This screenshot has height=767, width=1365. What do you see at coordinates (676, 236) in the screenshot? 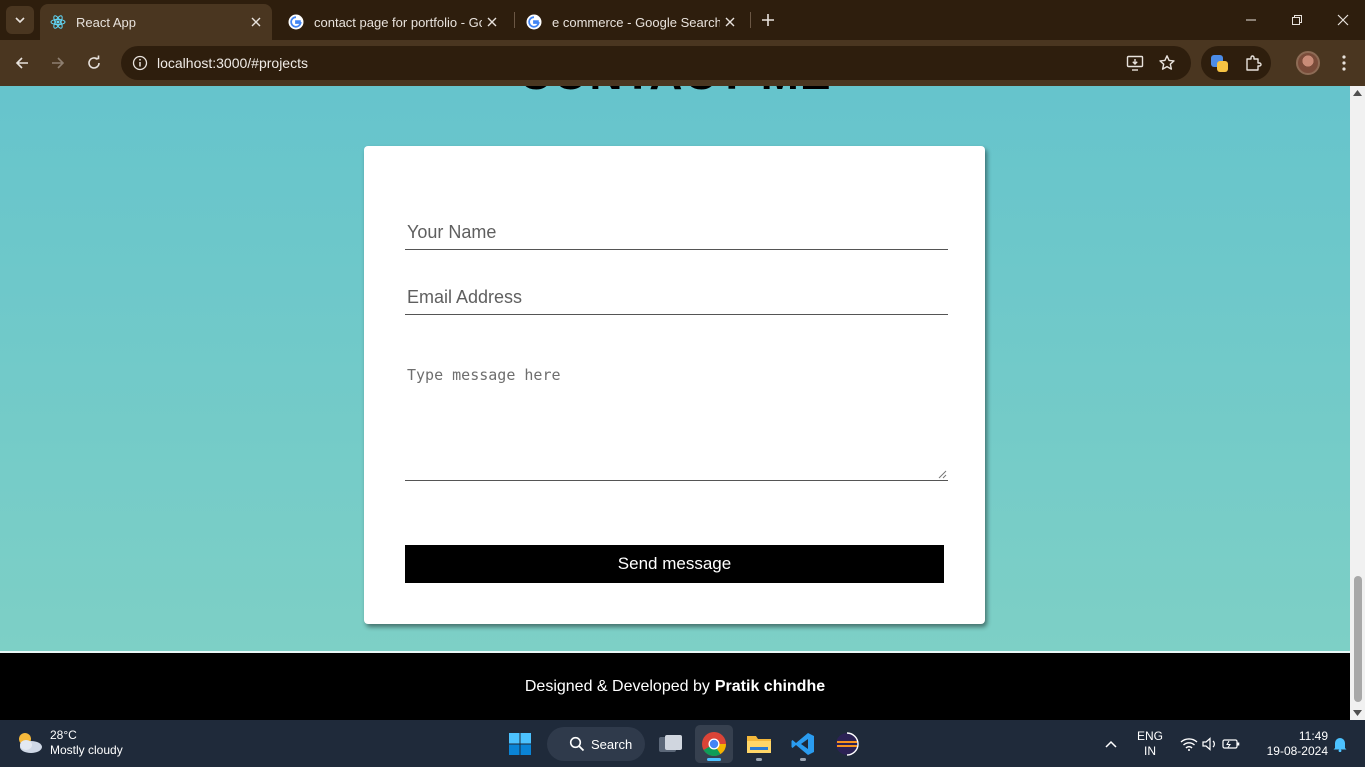
I see `name-input: Your Name` at bounding box center [676, 236].